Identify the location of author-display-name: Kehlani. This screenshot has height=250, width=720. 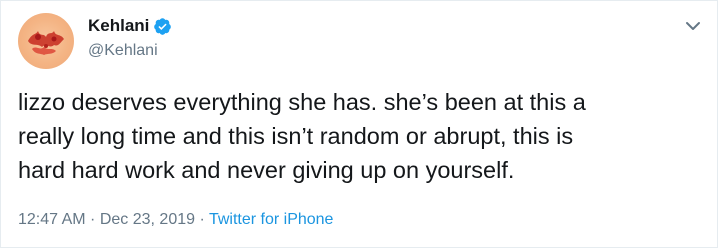
(118, 26).